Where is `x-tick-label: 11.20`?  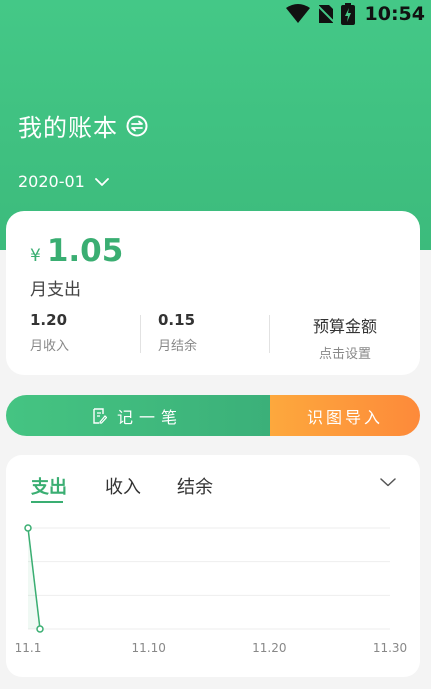
x-tick-label: 11.20 is located at coordinates (269, 648).